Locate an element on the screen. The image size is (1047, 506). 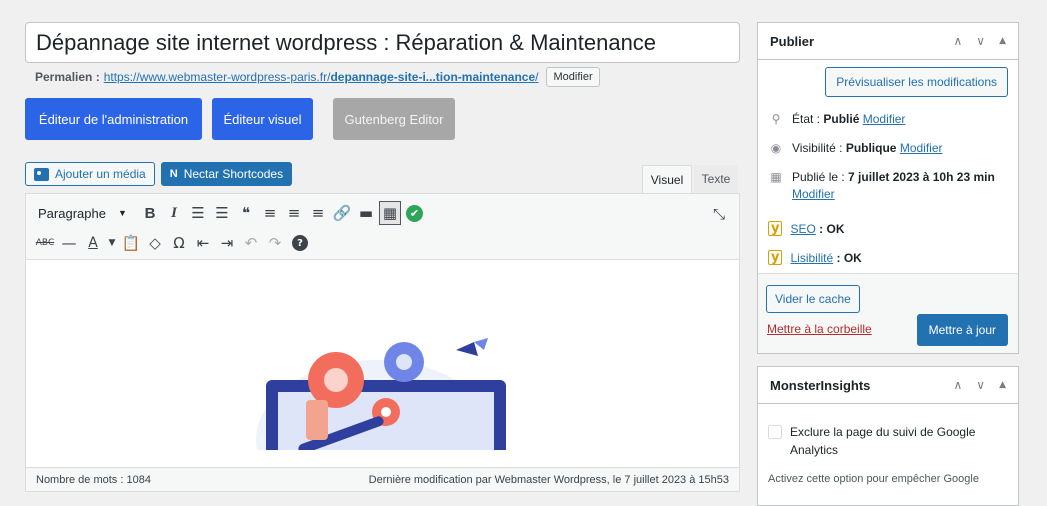
calendar-icon: ▦ is located at coordinates (776, 177).